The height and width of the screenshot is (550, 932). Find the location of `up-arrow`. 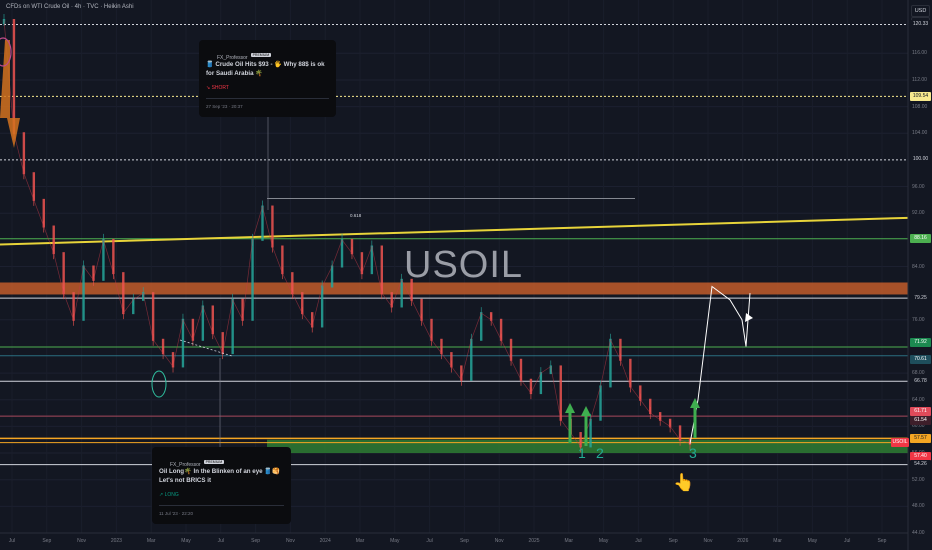

up-arrow is located at coordinates (695, 418).